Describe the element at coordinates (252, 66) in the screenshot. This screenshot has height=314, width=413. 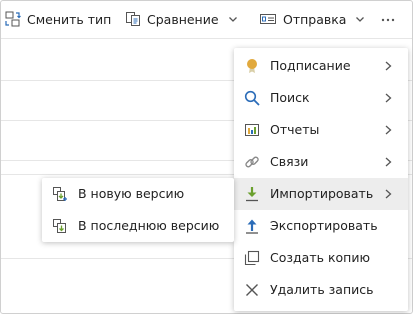
I see `medal-icon` at that location.